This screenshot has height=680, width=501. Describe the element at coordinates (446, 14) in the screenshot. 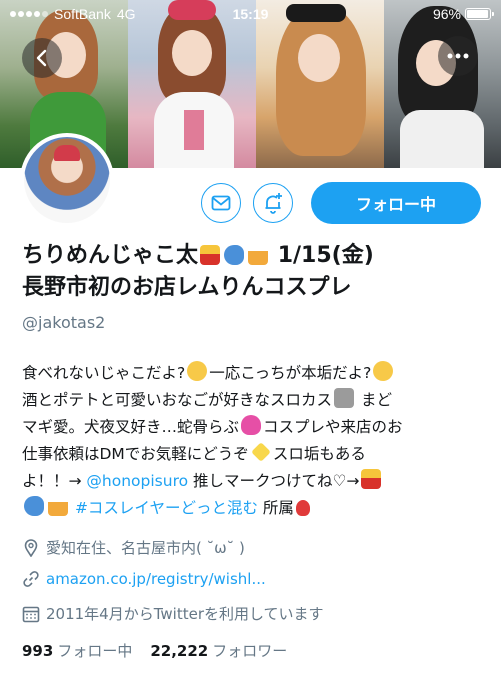

I see `battery-percent: 96%` at that location.